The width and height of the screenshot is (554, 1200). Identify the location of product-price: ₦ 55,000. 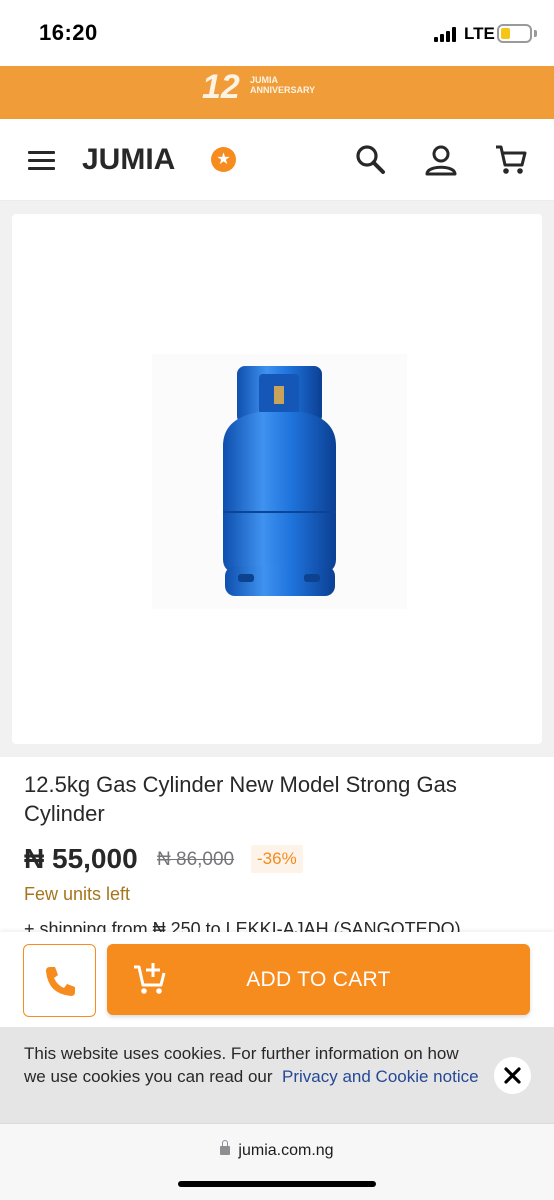
(81, 858).